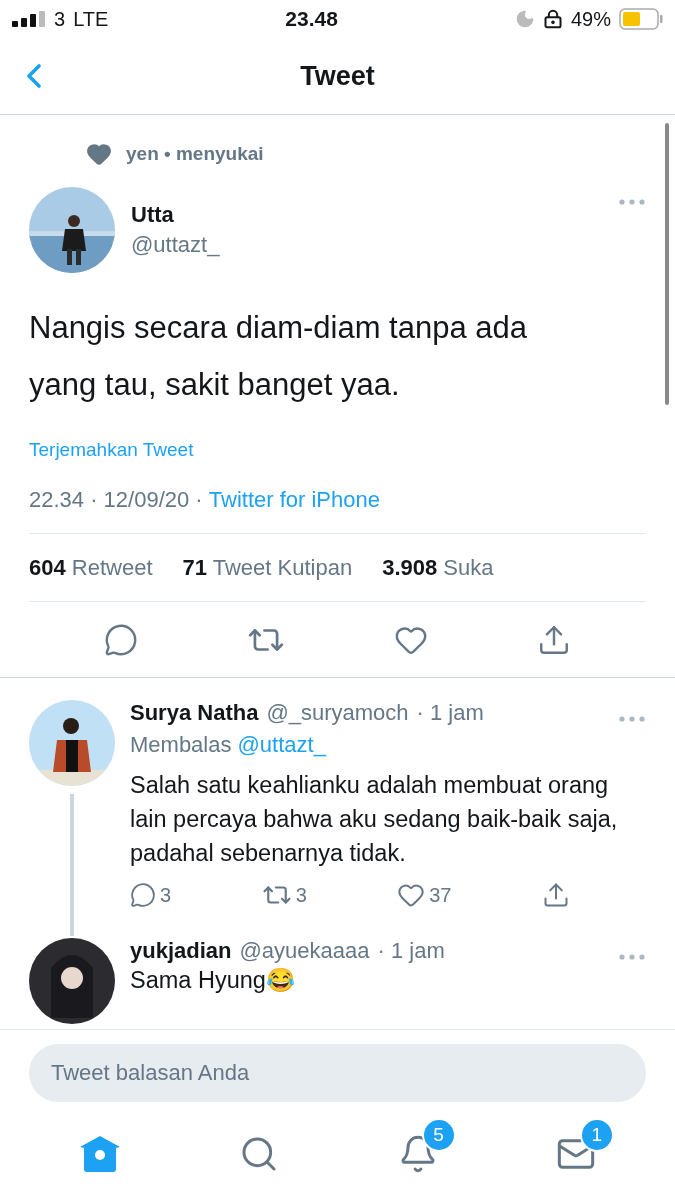  I want to click on status-time: 23.48, so click(311, 19).